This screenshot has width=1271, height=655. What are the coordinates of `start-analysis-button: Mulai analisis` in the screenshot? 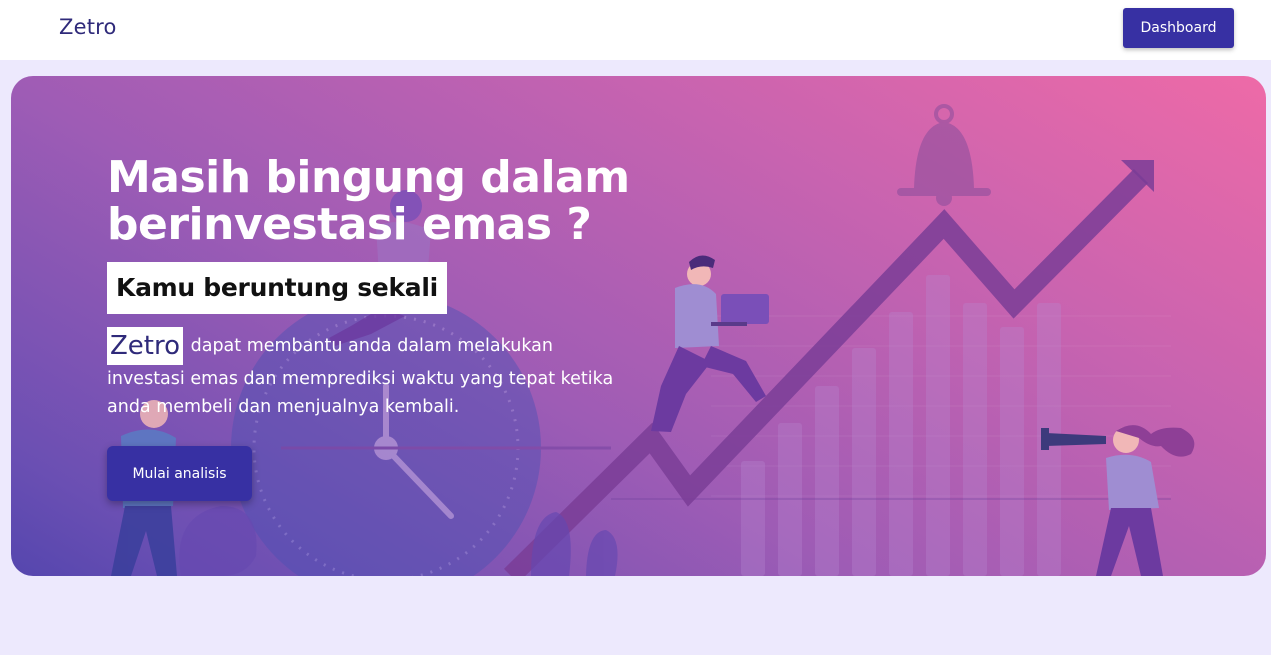 It's located at (179, 473).